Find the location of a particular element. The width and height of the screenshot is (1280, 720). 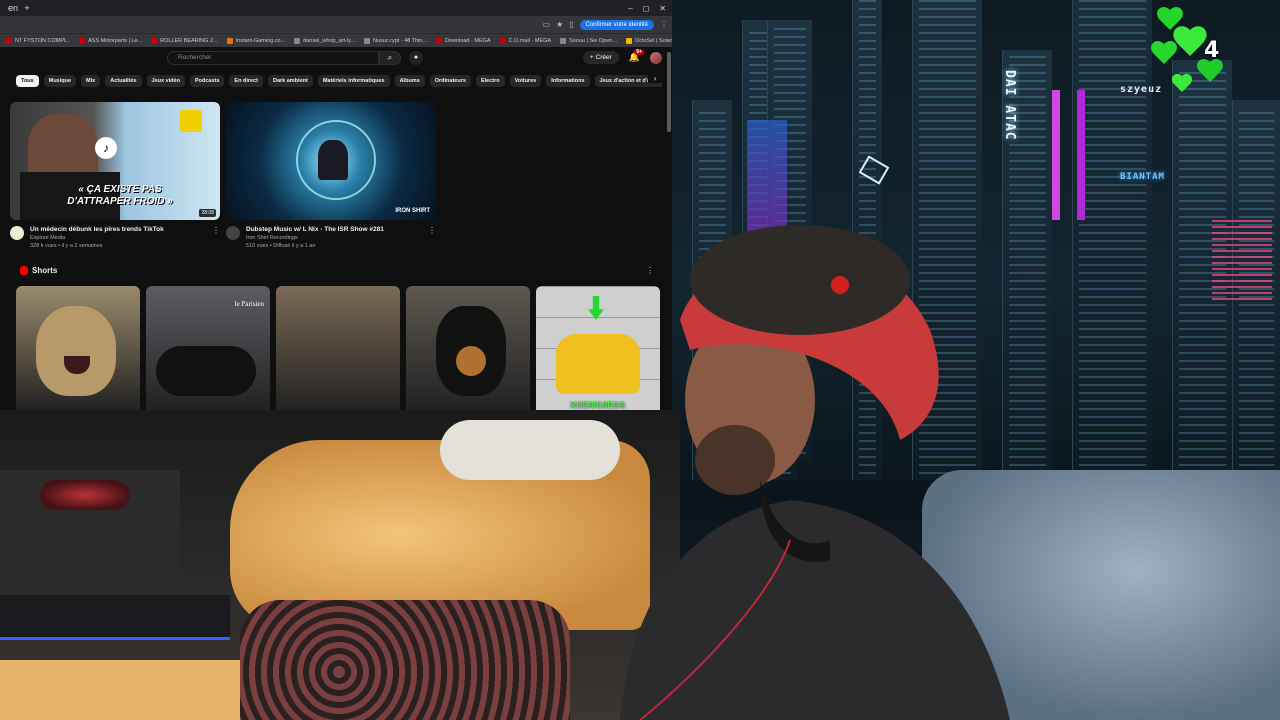

menu-icon: ⋮ is located at coordinates (664, 24).